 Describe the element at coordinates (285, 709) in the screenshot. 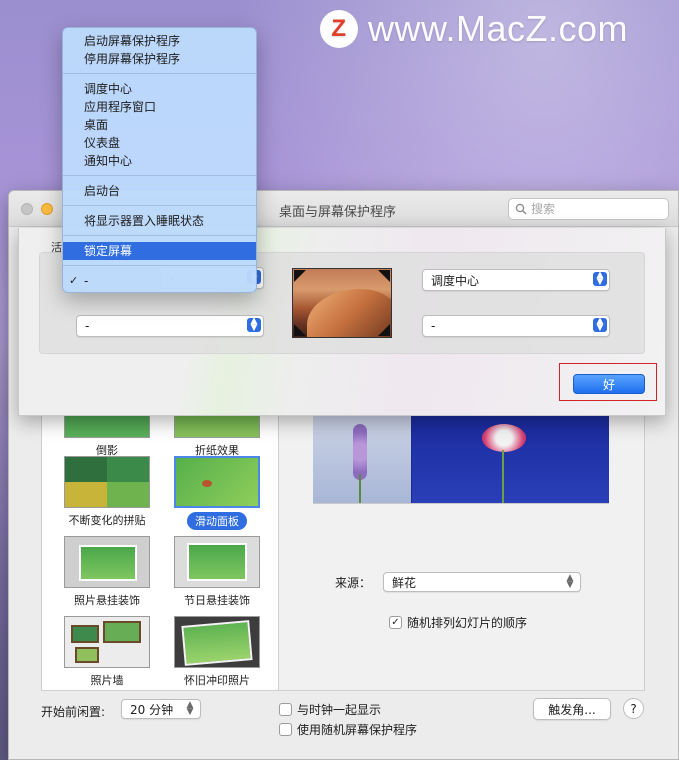

I see `show-clock-checkbox` at that location.